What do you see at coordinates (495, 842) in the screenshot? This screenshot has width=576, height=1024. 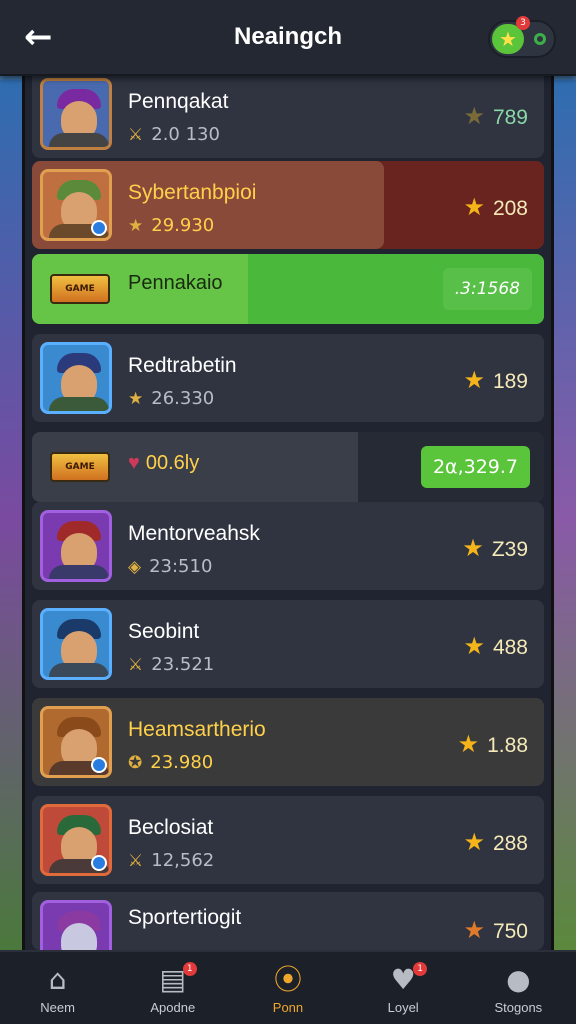 I see `player-score: ★ 288` at bounding box center [495, 842].